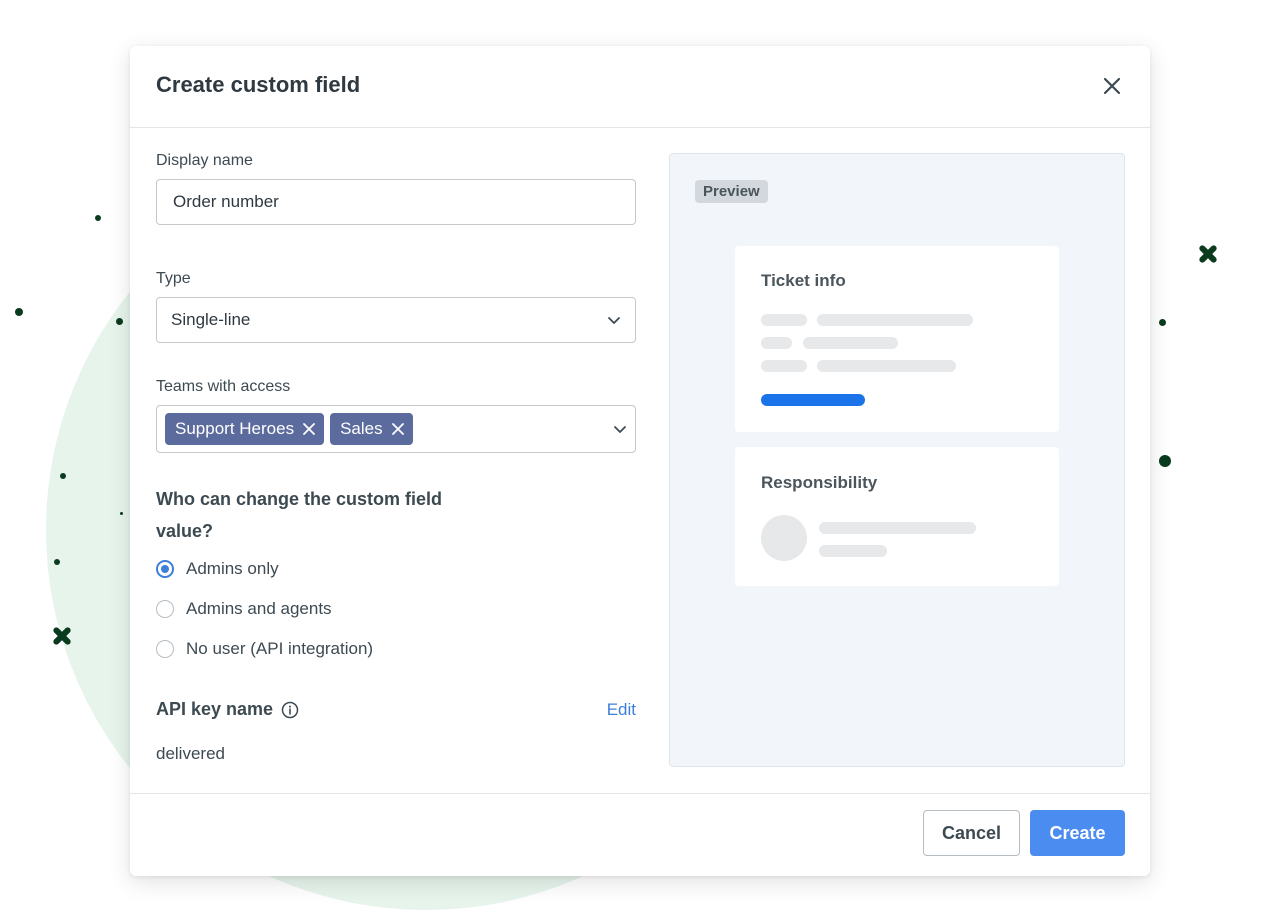 The image size is (1280, 922). I want to click on team-tag-label: Support Heroes, so click(235, 428).